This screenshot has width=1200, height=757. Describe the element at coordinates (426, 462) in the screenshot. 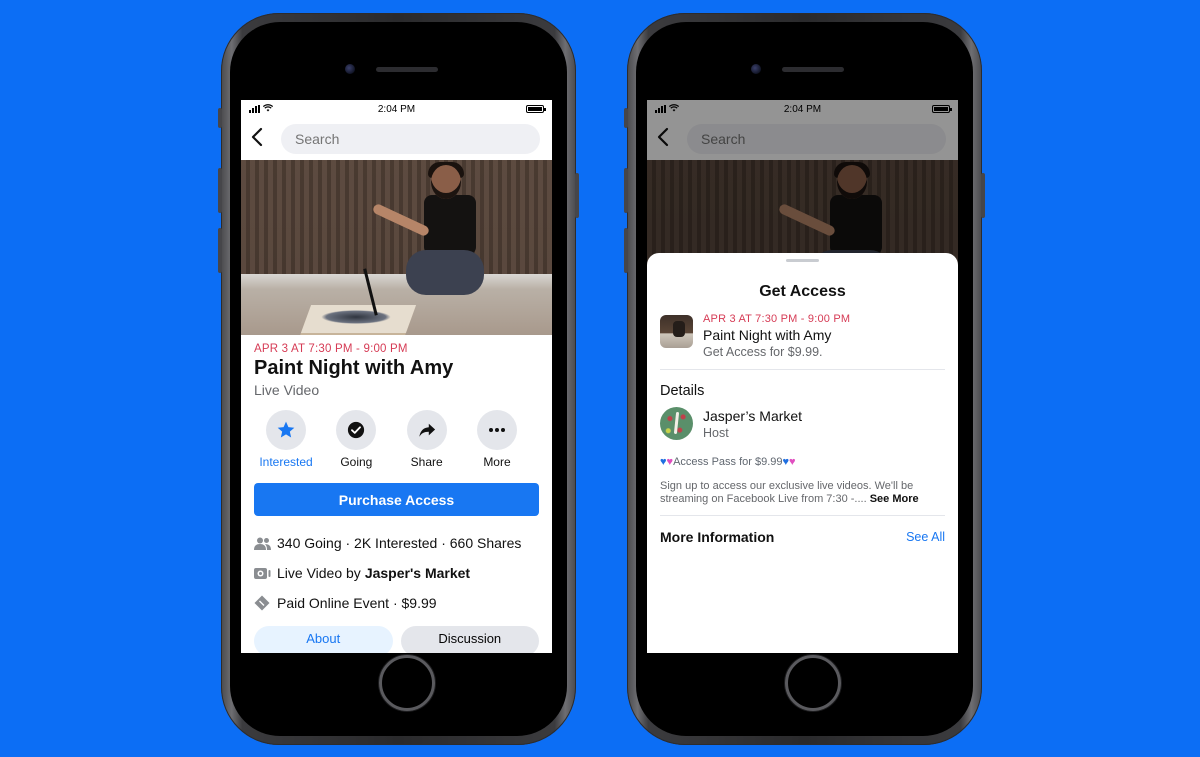

I see `share-label: Share` at that location.